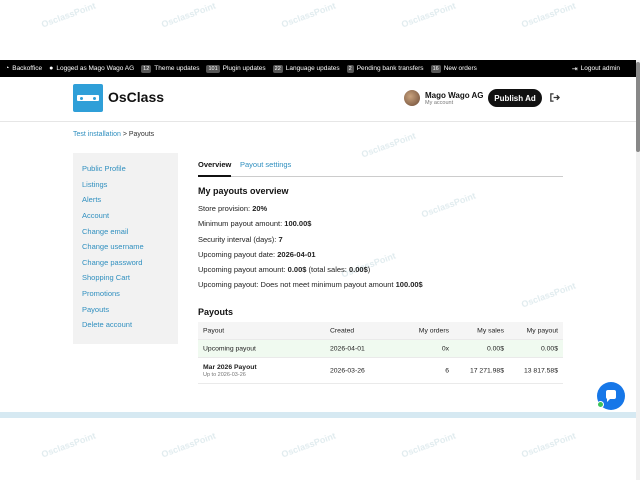 Image resolution: width=640 pixels, height=480 pixels. What do you see at coordinates (358, 269) in the screenshot?
I see `total-sales-value: 0.00$` at bounding box center [358, 269].